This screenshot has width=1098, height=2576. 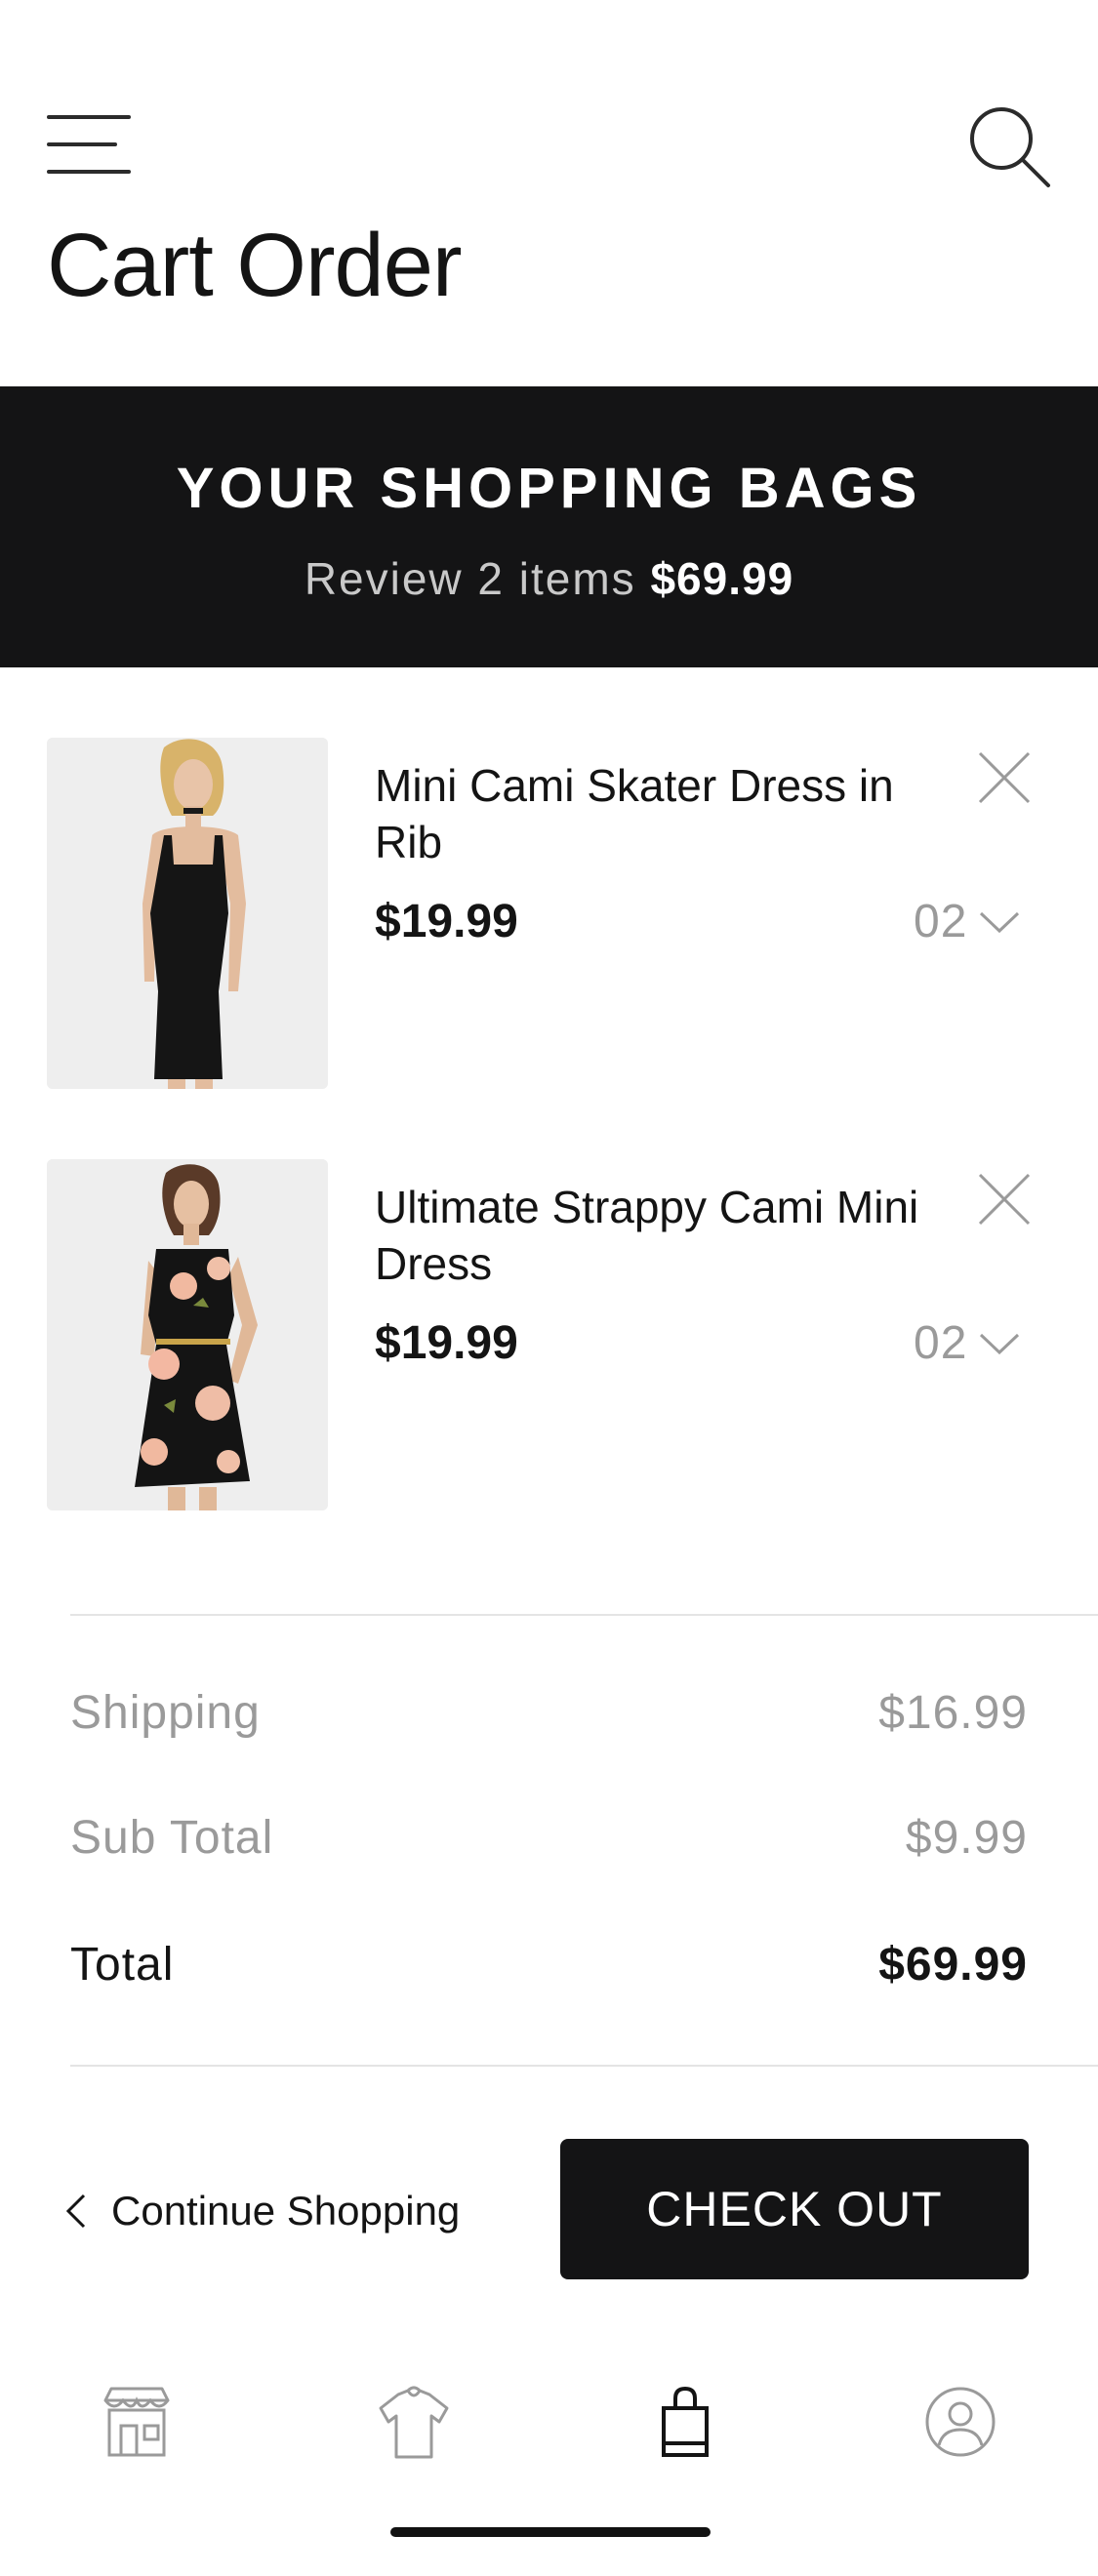 I want to click on clothing-icon, so click(x=414, y=2422).